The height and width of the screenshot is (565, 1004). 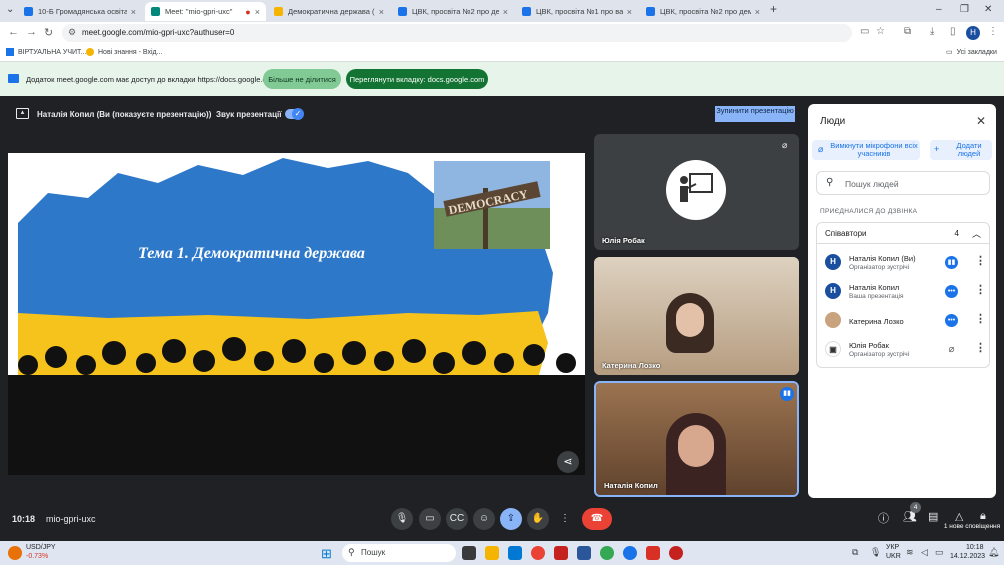 I want to click on stock-widget-icon, so click(x=15, y=553).